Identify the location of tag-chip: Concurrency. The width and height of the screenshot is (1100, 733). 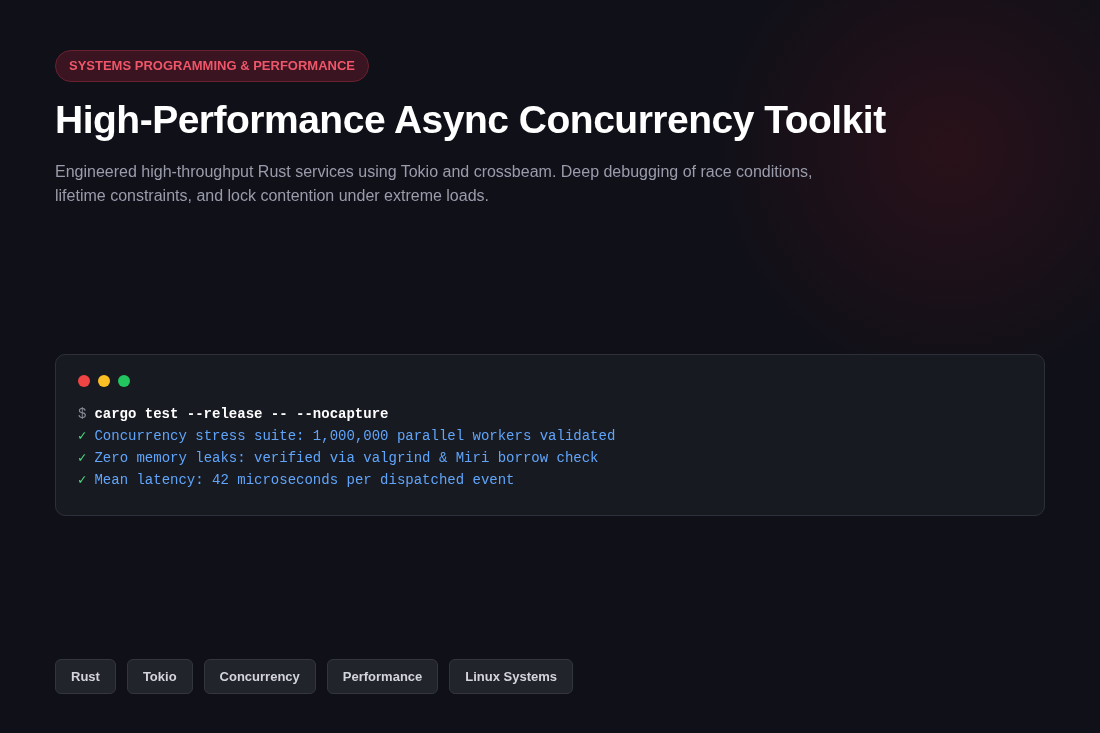
(259, 676).